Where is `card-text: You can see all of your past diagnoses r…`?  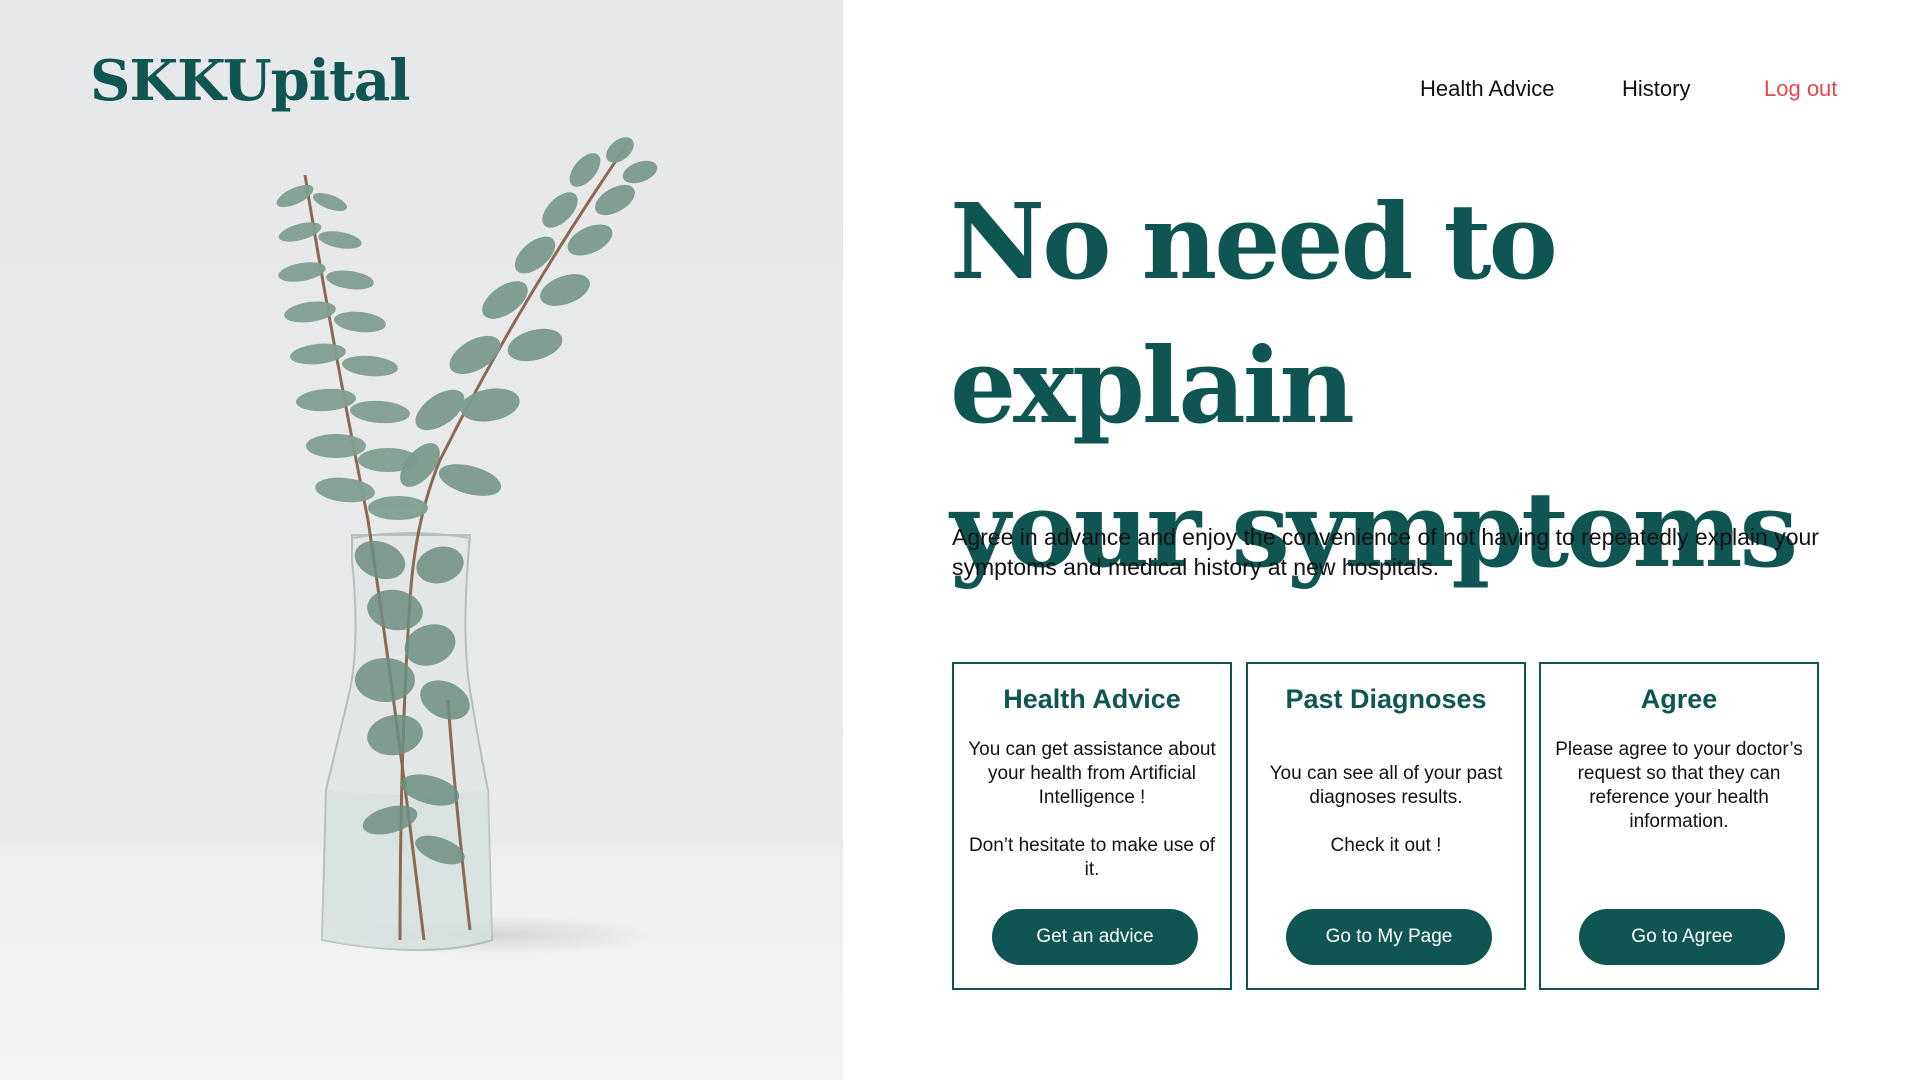
card-text: You can see all of your past diagnoses r… is located at coordinates (1386, 785).